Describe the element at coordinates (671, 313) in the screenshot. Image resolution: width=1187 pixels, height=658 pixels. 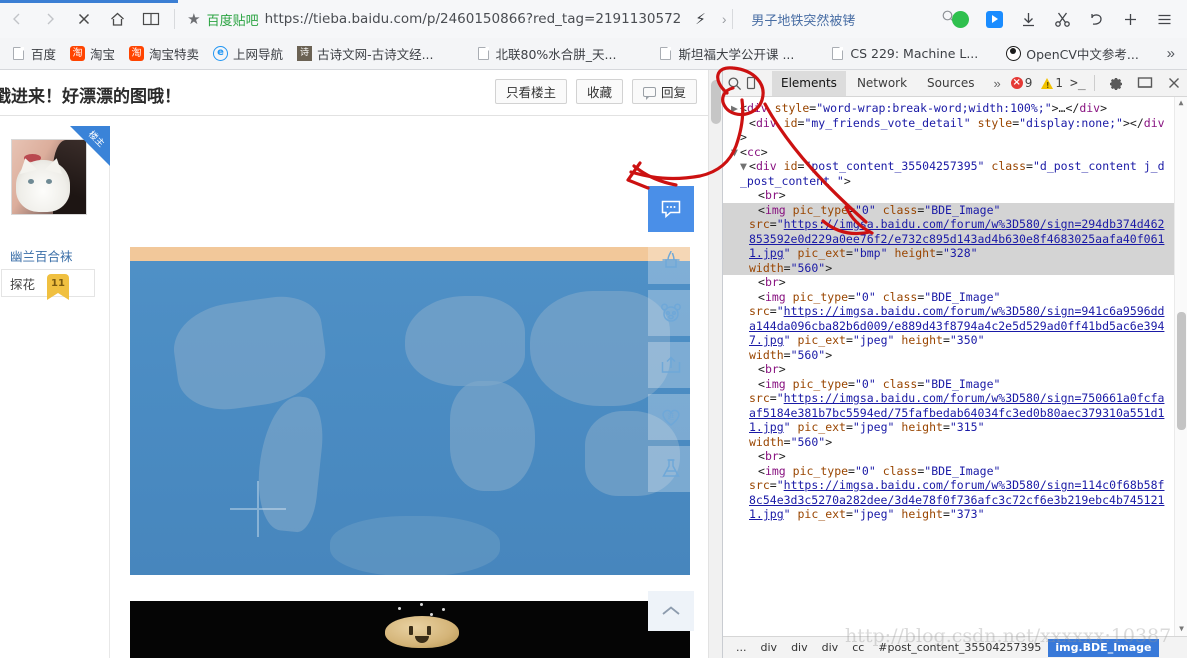
I see `rail-bear-button` at that location.